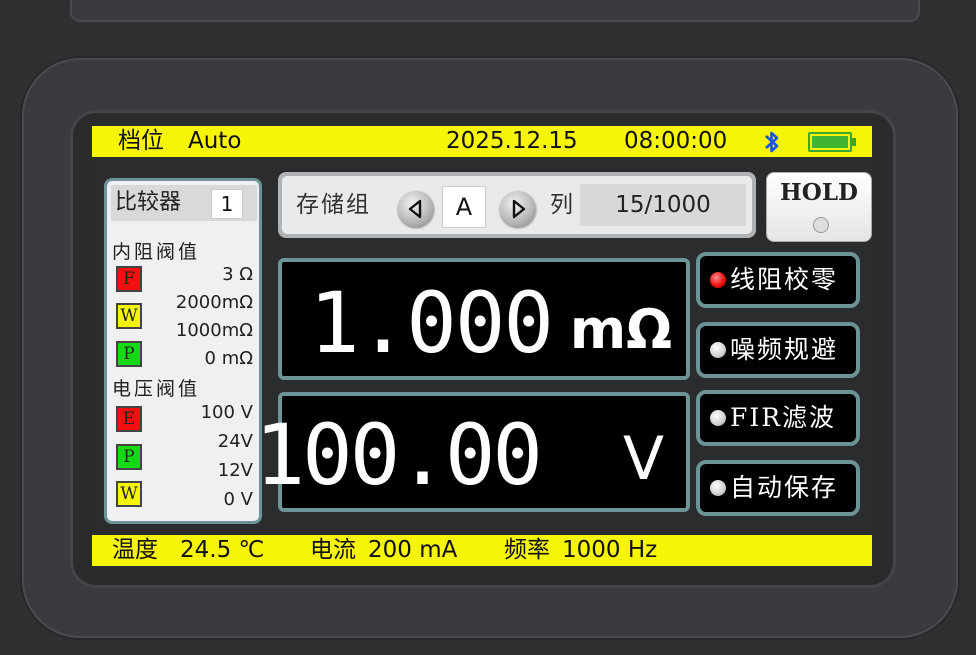 This screenshot has width=976, height=655. I want to click on temperature-label: 温度, so click(135, 550).